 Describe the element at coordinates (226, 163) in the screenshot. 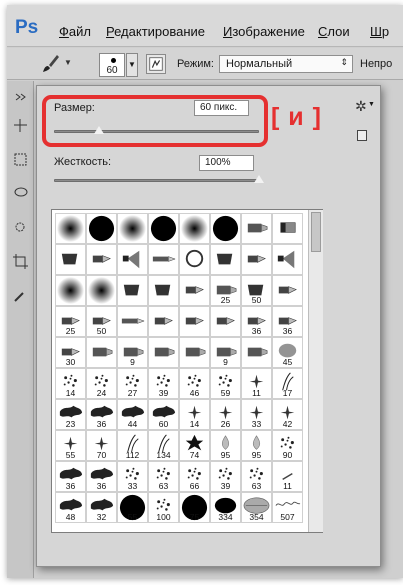

I see `hardness-input: 100%` at that location.